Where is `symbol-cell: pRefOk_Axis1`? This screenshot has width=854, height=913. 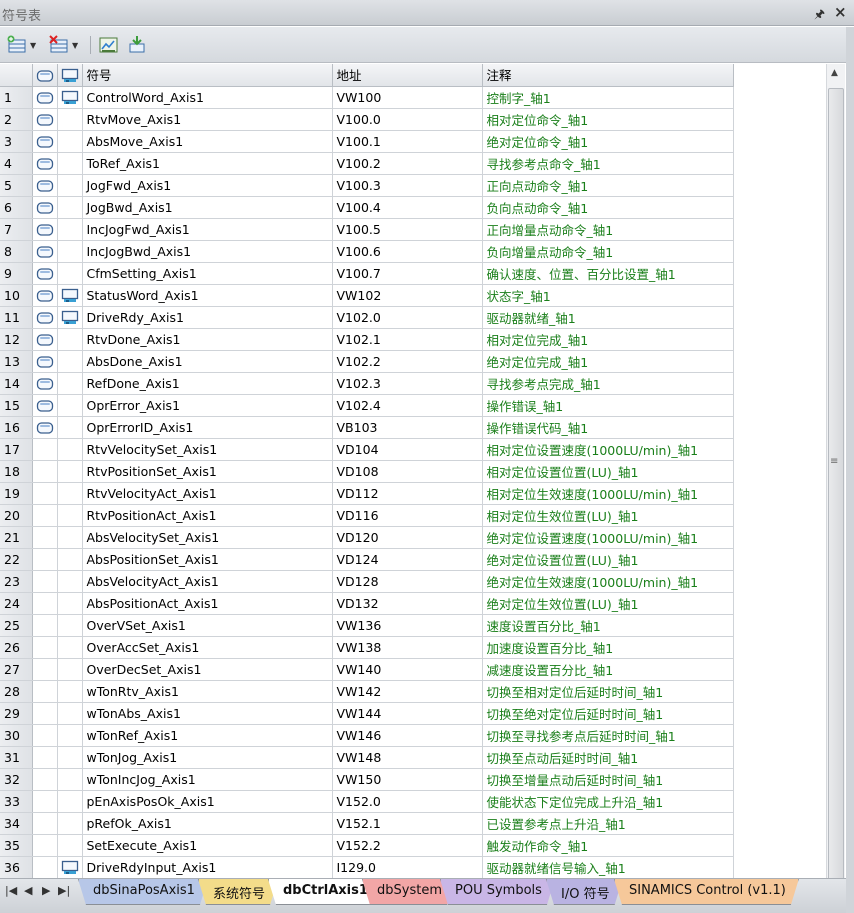
symbol-cell: pRefOk_Axis1 is located at coordinates (207, 823).